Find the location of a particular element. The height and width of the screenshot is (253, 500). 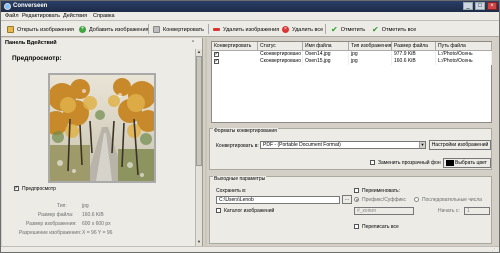

panel-scrollbar: ▲ ▼ is located at coordinates (198, 147).